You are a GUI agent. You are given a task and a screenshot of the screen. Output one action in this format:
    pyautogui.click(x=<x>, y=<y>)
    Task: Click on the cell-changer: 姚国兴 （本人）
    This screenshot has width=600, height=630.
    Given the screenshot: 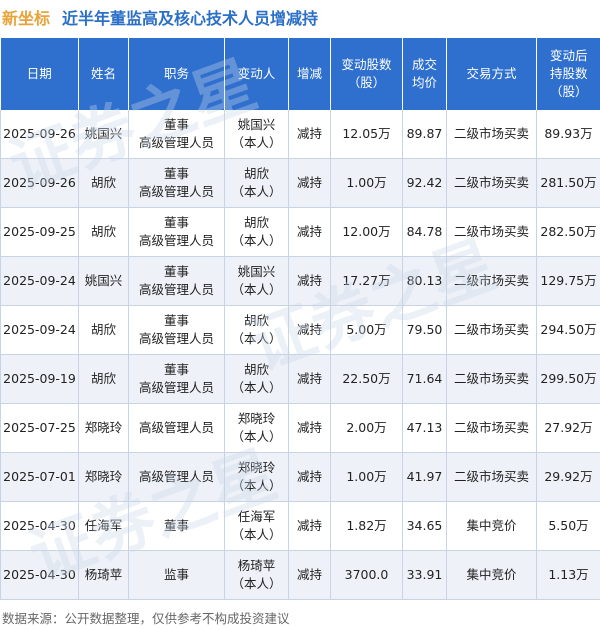 What is the action you would take?
    pyautogui.click(x=256, y=134)
    